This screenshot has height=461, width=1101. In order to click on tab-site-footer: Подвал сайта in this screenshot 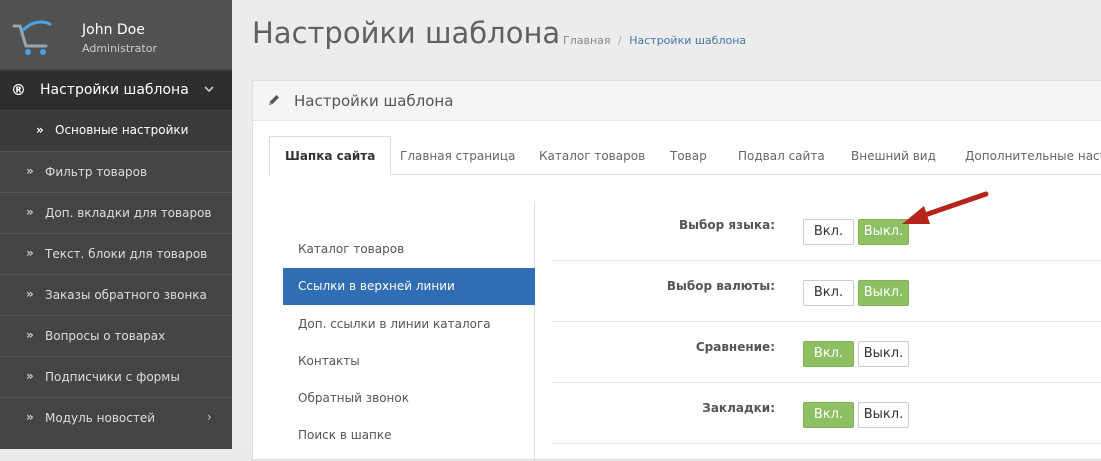, I will do `click(781, 155)`.